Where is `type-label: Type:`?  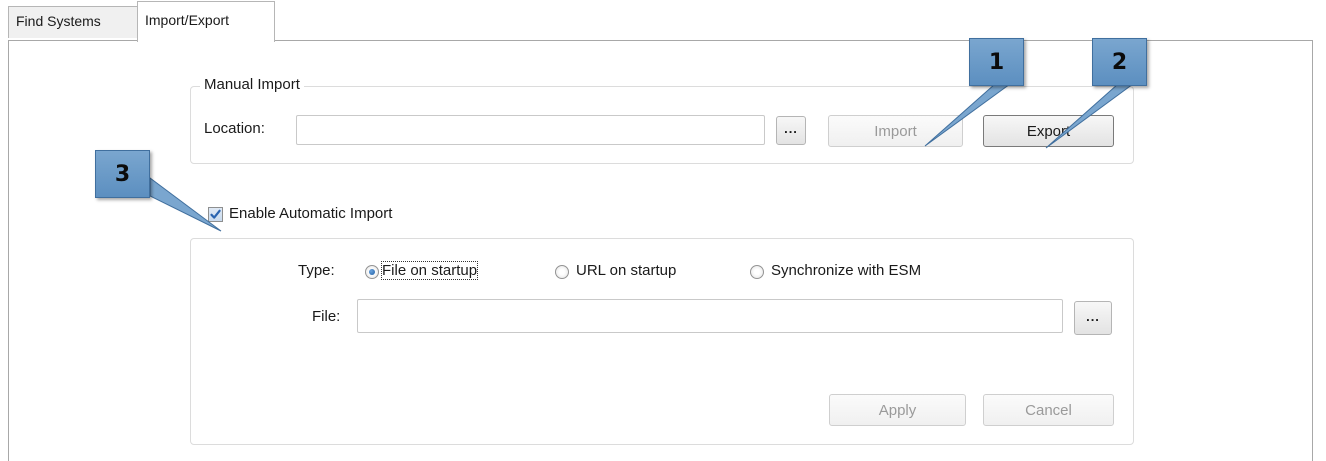
type-label: Type: is located at coordinates (316, 270).